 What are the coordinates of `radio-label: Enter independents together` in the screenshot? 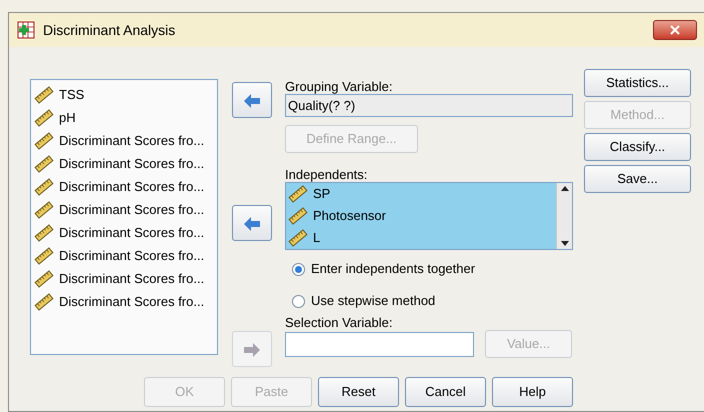 It's located at (393, 269).